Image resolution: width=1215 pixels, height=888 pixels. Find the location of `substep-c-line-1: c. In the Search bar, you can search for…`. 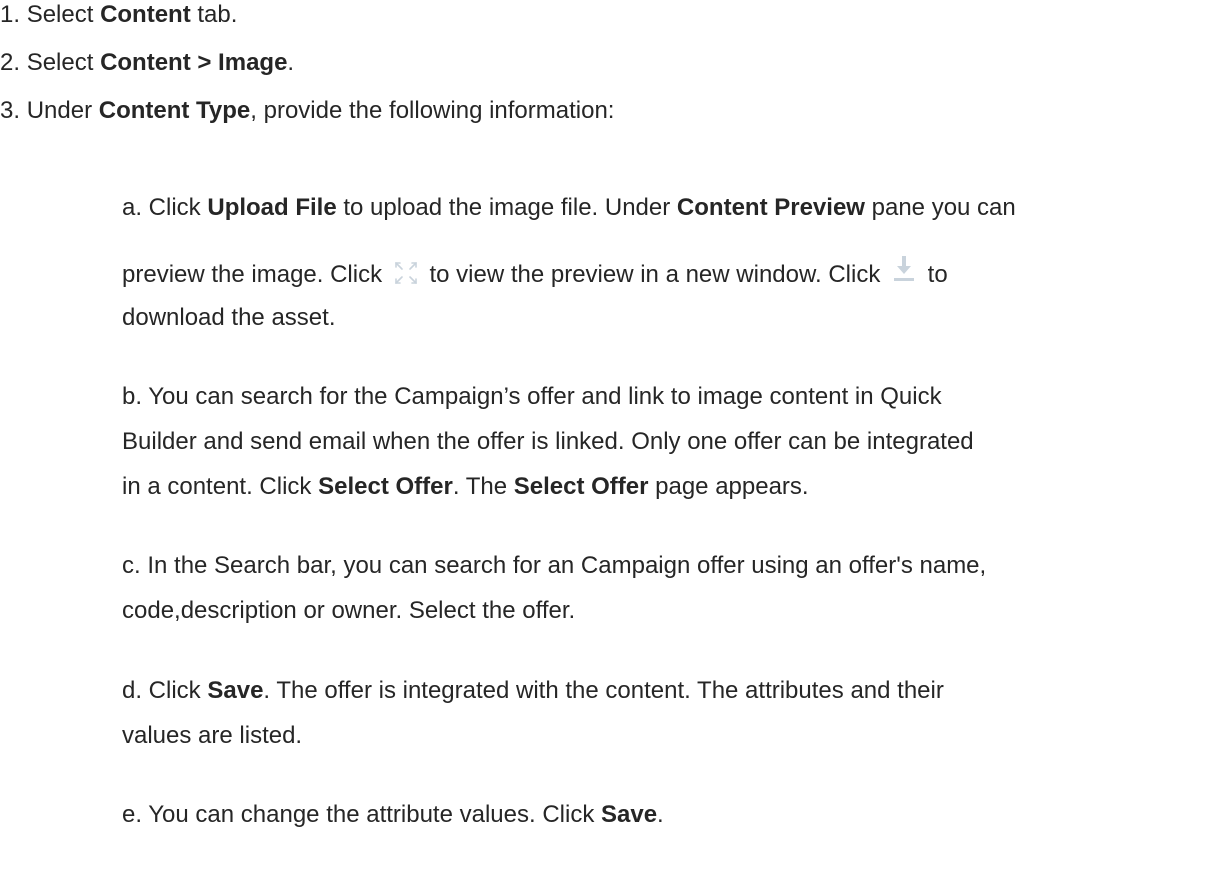

substep-c-line-1: c. In the Search bar, you can search for… is located at coordinates (554, 566).